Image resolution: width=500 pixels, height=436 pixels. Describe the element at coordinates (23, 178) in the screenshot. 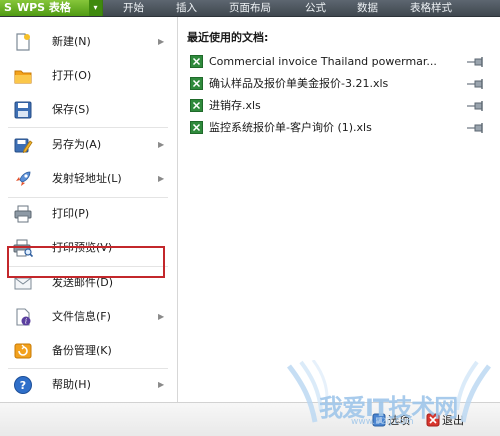

I see `rocket-icon` at that location.